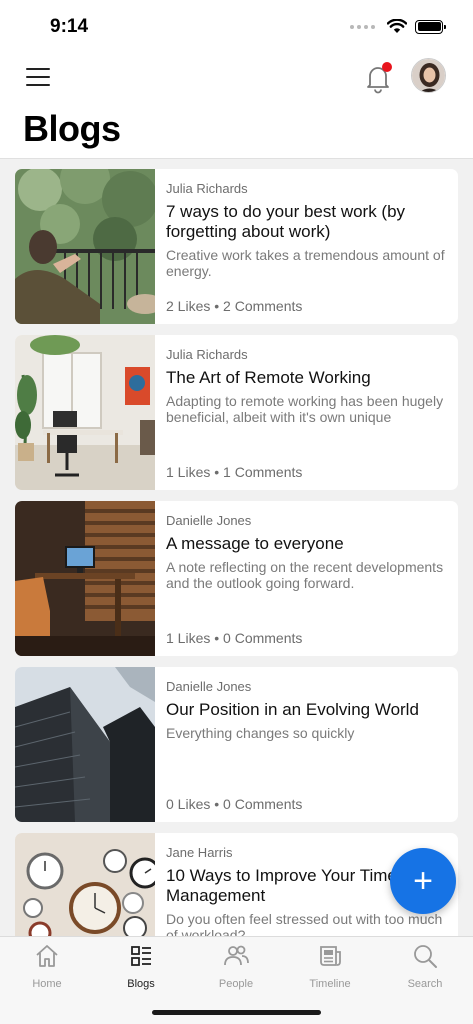  I want to click on status-icons, so click(398, 26).